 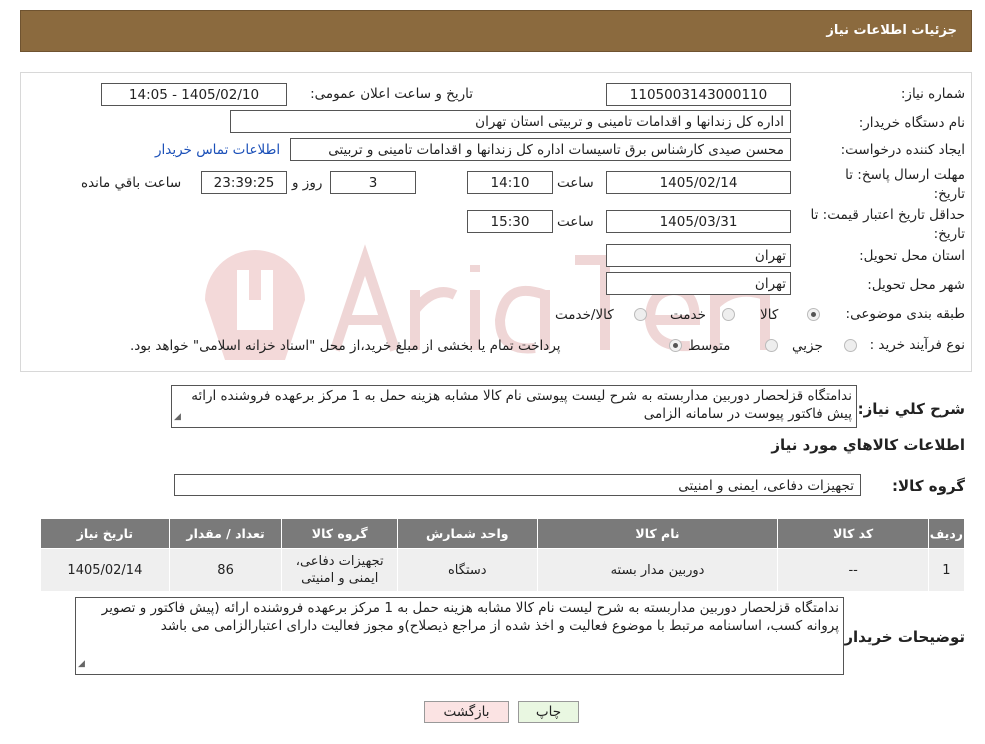 I want to click on col-item-code: کد کالا, so click(x=853, y=533).